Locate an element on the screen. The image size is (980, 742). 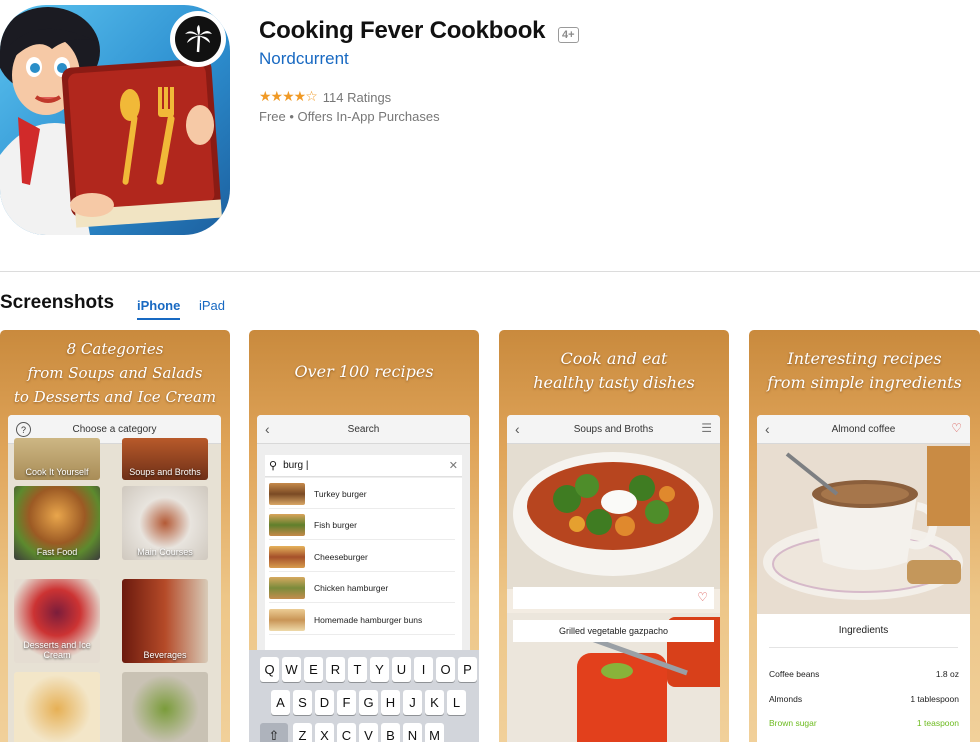
list-item: Fish burger is located at coordinates (362, 525).